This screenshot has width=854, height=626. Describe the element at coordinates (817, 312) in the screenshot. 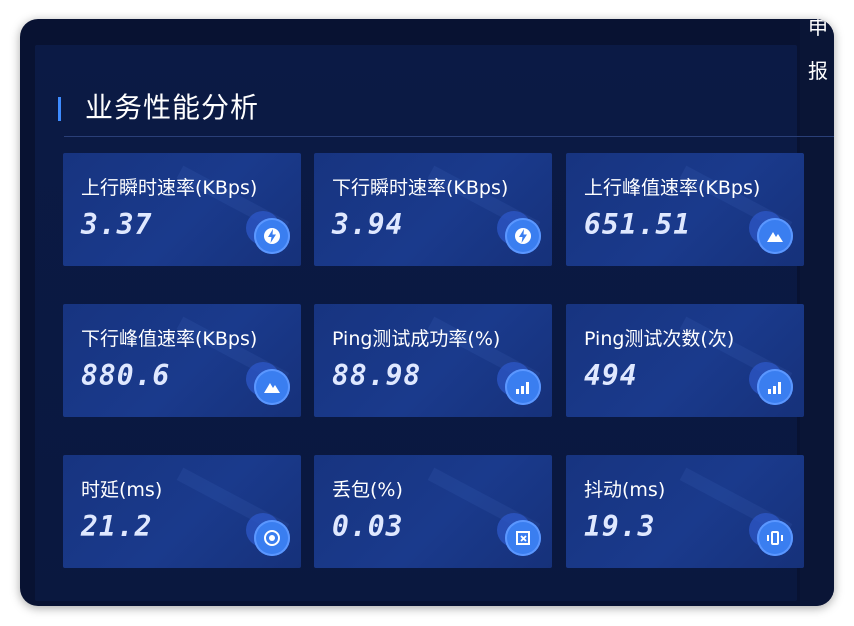

I see `side-strip` at that location.